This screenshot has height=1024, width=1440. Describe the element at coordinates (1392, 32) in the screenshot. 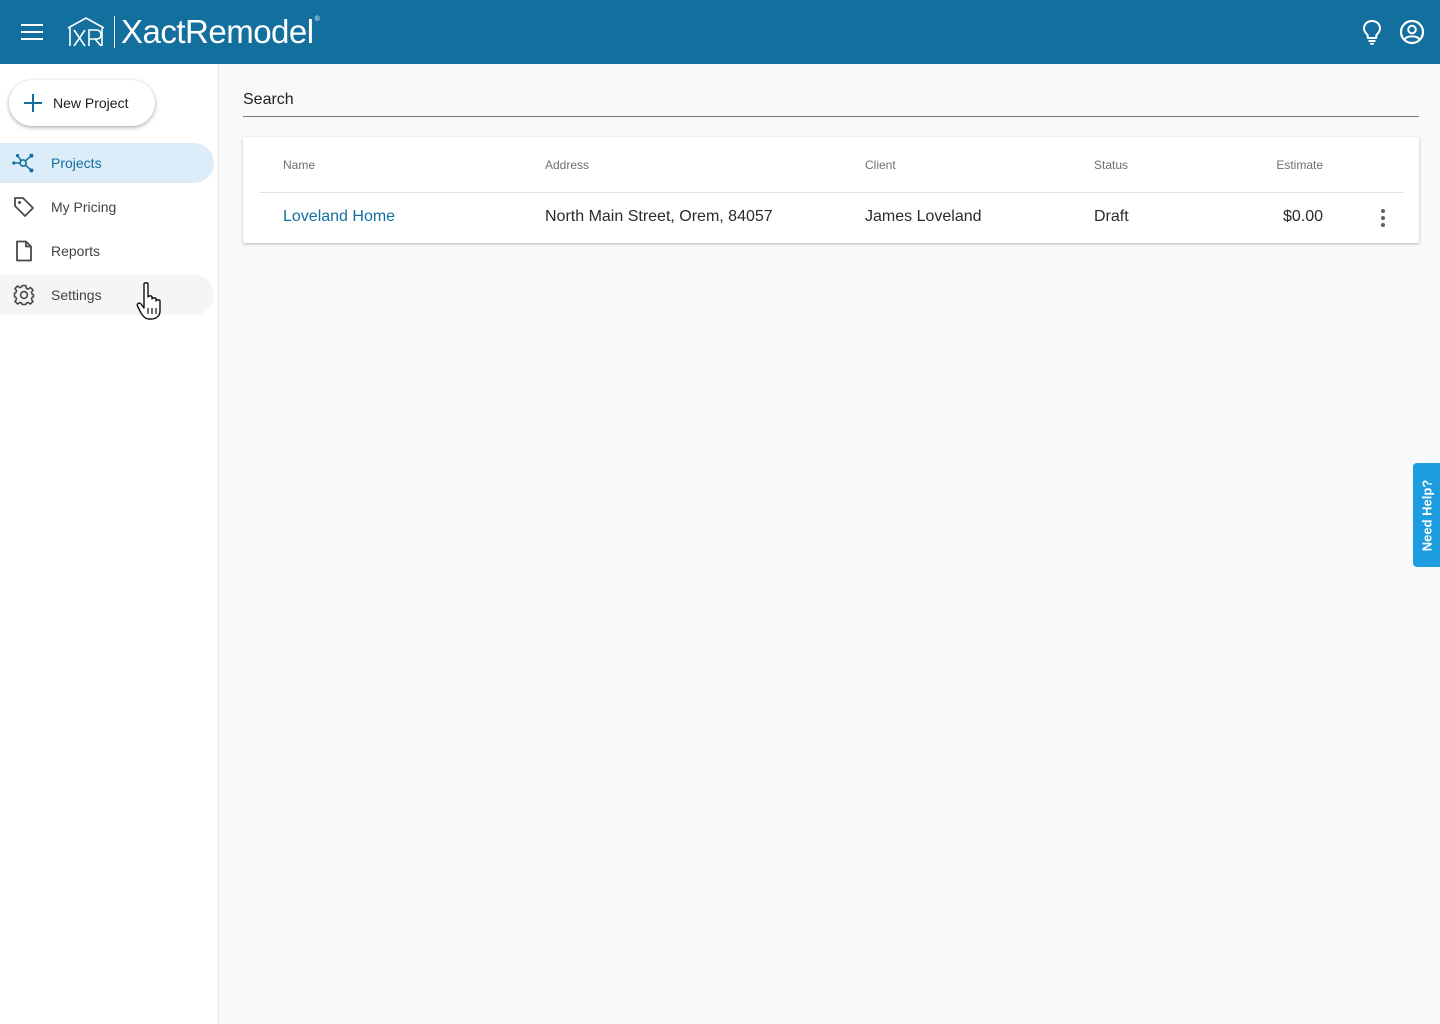

I see `header-actions` at that location.